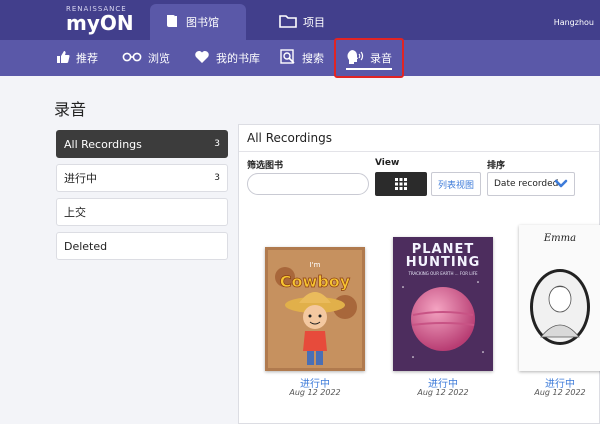  Describe the element at coordinates (381, 58) in the screenshot. I see `nav-recordings-label: 录音` at that location.